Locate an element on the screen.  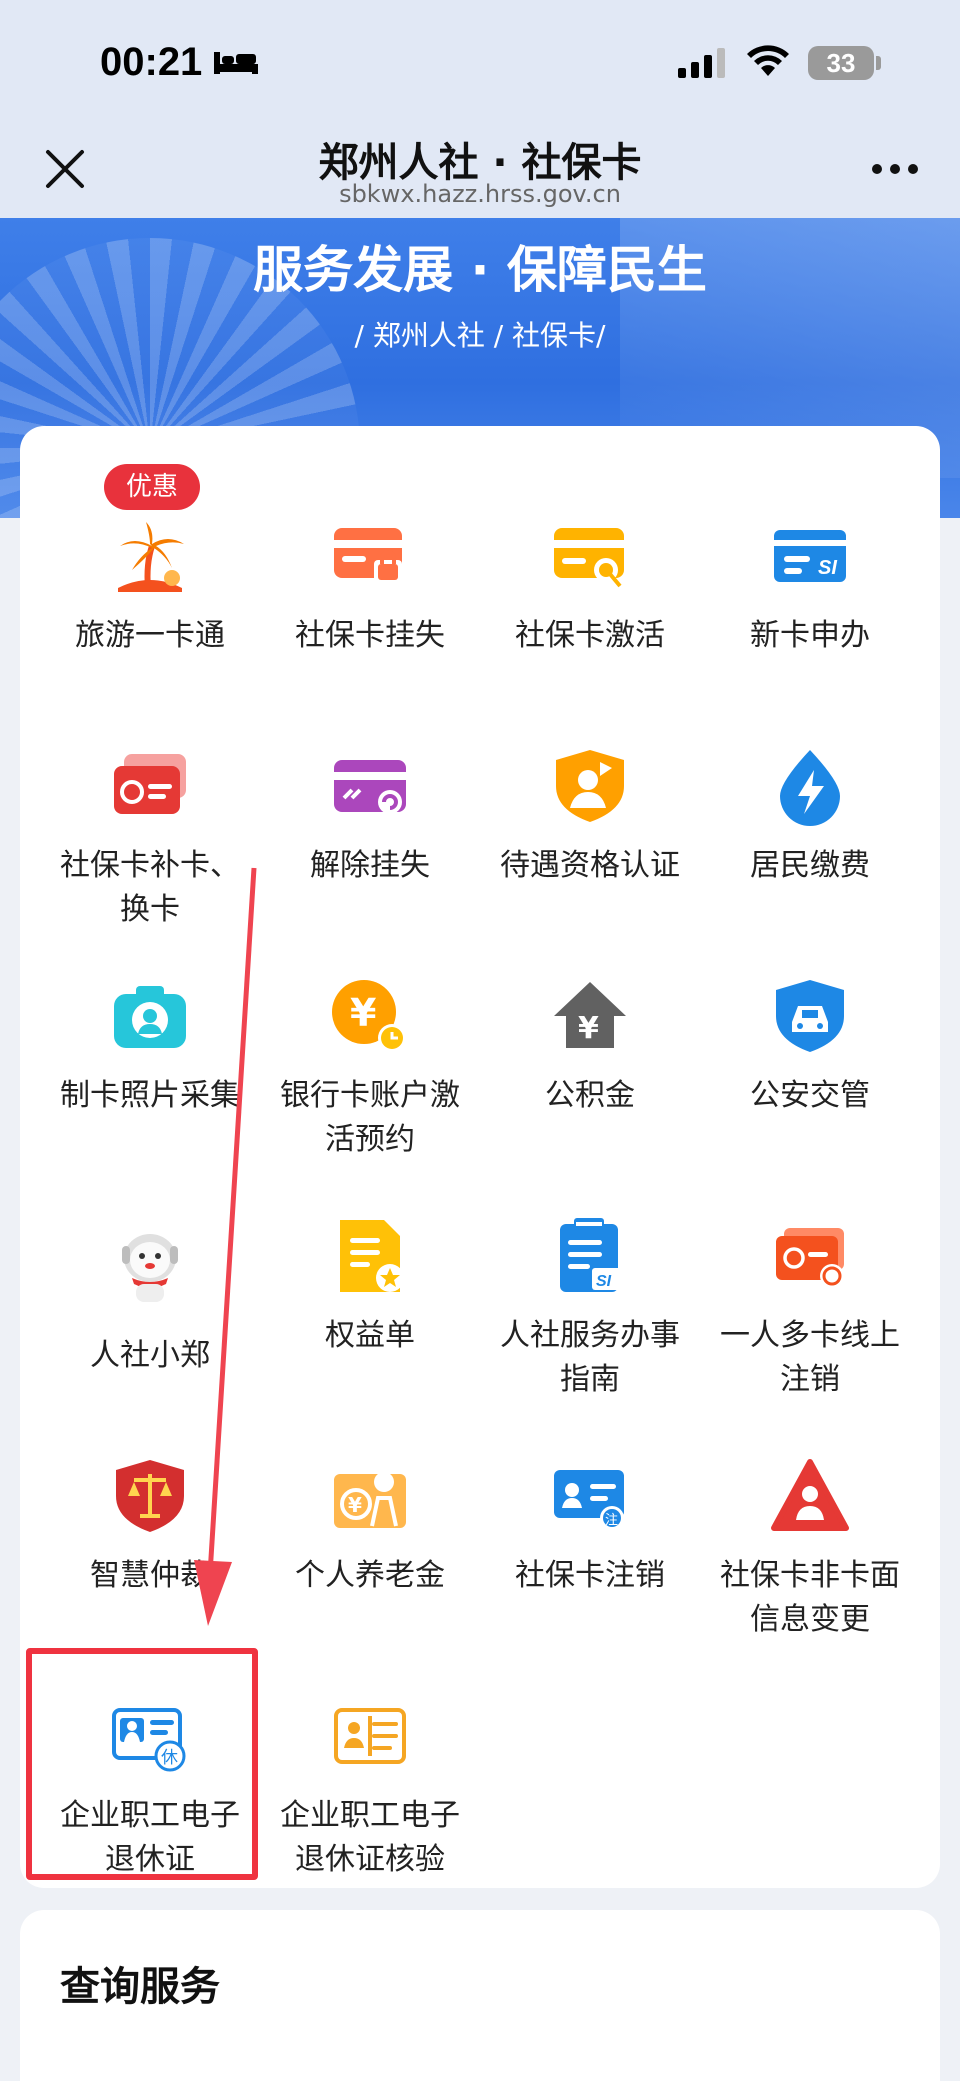
service-label: 旅游一卡通 is located at coordinates (150, 635).